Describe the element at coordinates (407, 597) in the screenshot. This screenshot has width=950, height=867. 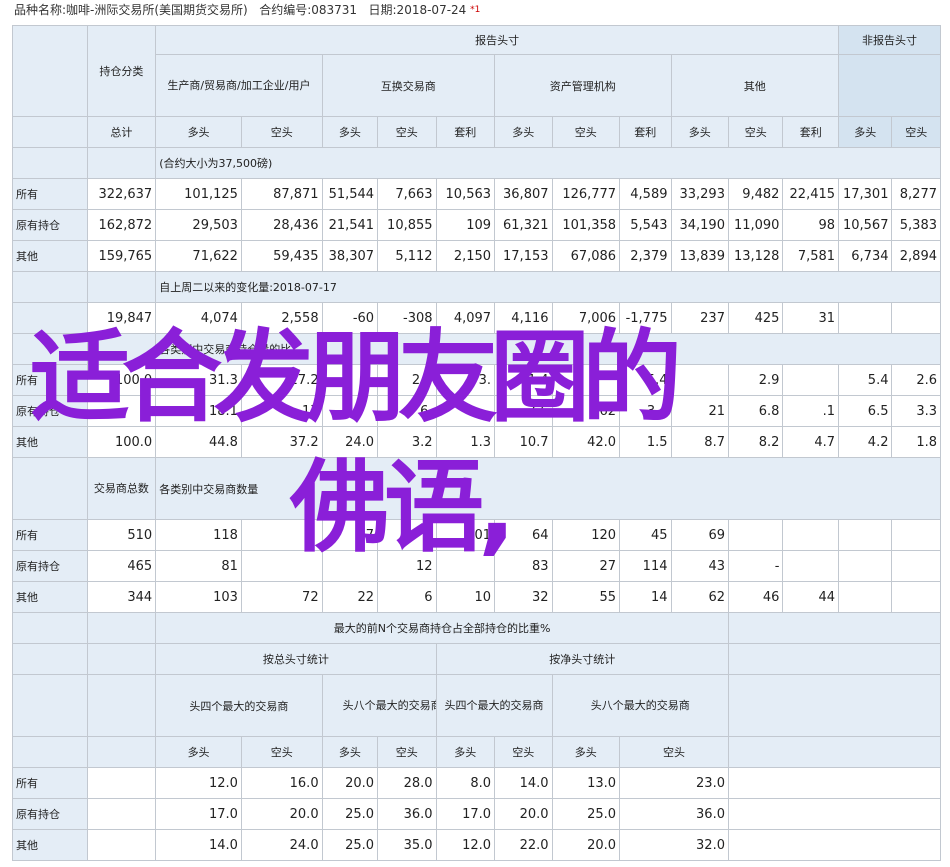
I see `data-cell: 6` at that location.